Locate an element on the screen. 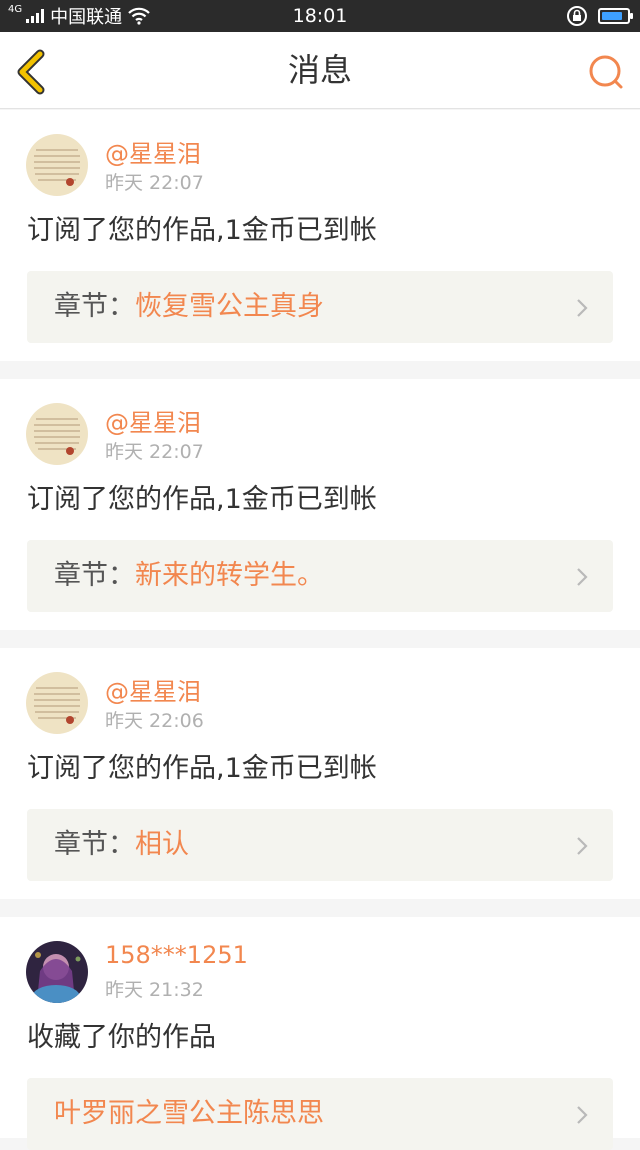 The image size is (640, 1150). search-icon is located at coordinates (606, 72).